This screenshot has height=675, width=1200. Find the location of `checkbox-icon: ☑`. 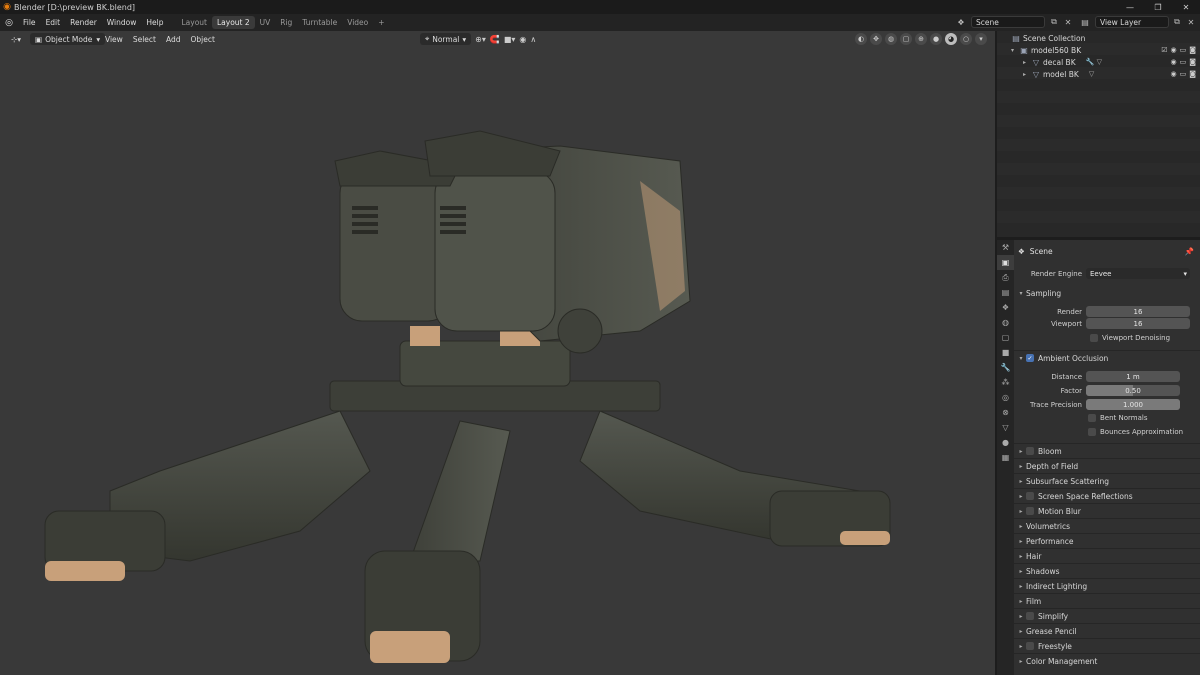

checkbox-icon: ☑ is located at coordinates (1164, 50).